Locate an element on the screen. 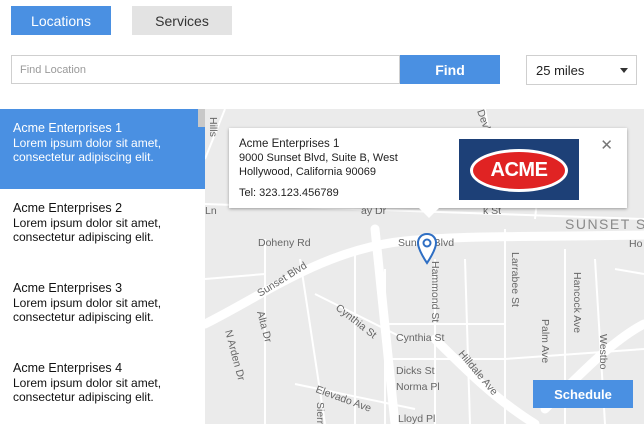 The width and height of the screenshot is (644, 424). tab-locations: Locations is located at coordinates (61, 20).